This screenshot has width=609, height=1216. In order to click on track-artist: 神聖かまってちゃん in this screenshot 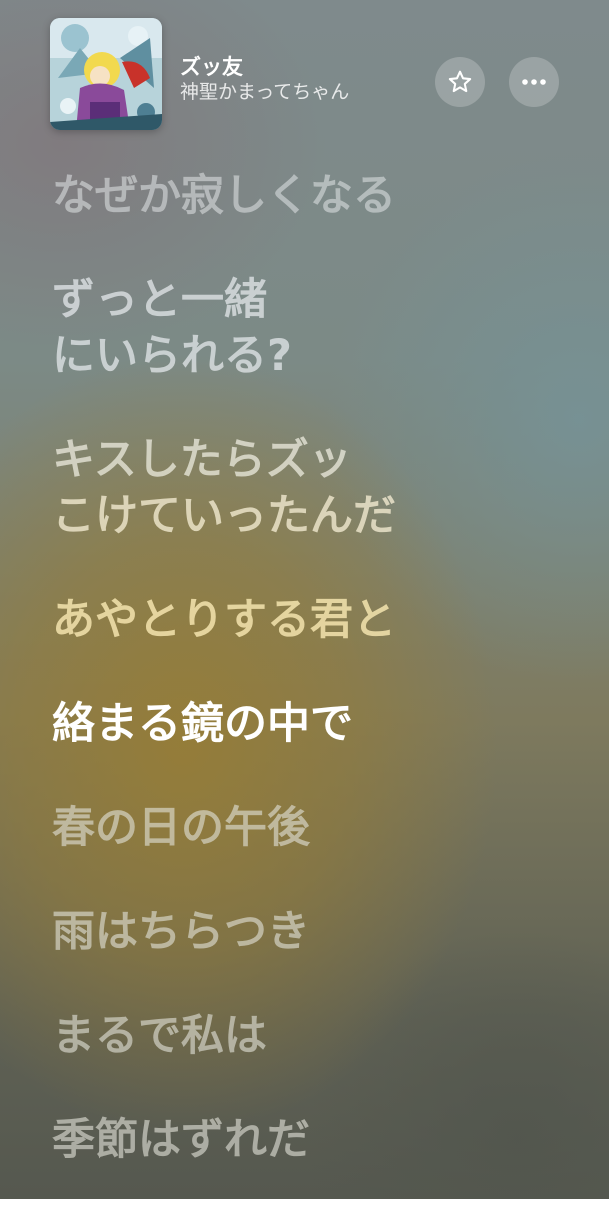, I will do `click(264, 92)`.